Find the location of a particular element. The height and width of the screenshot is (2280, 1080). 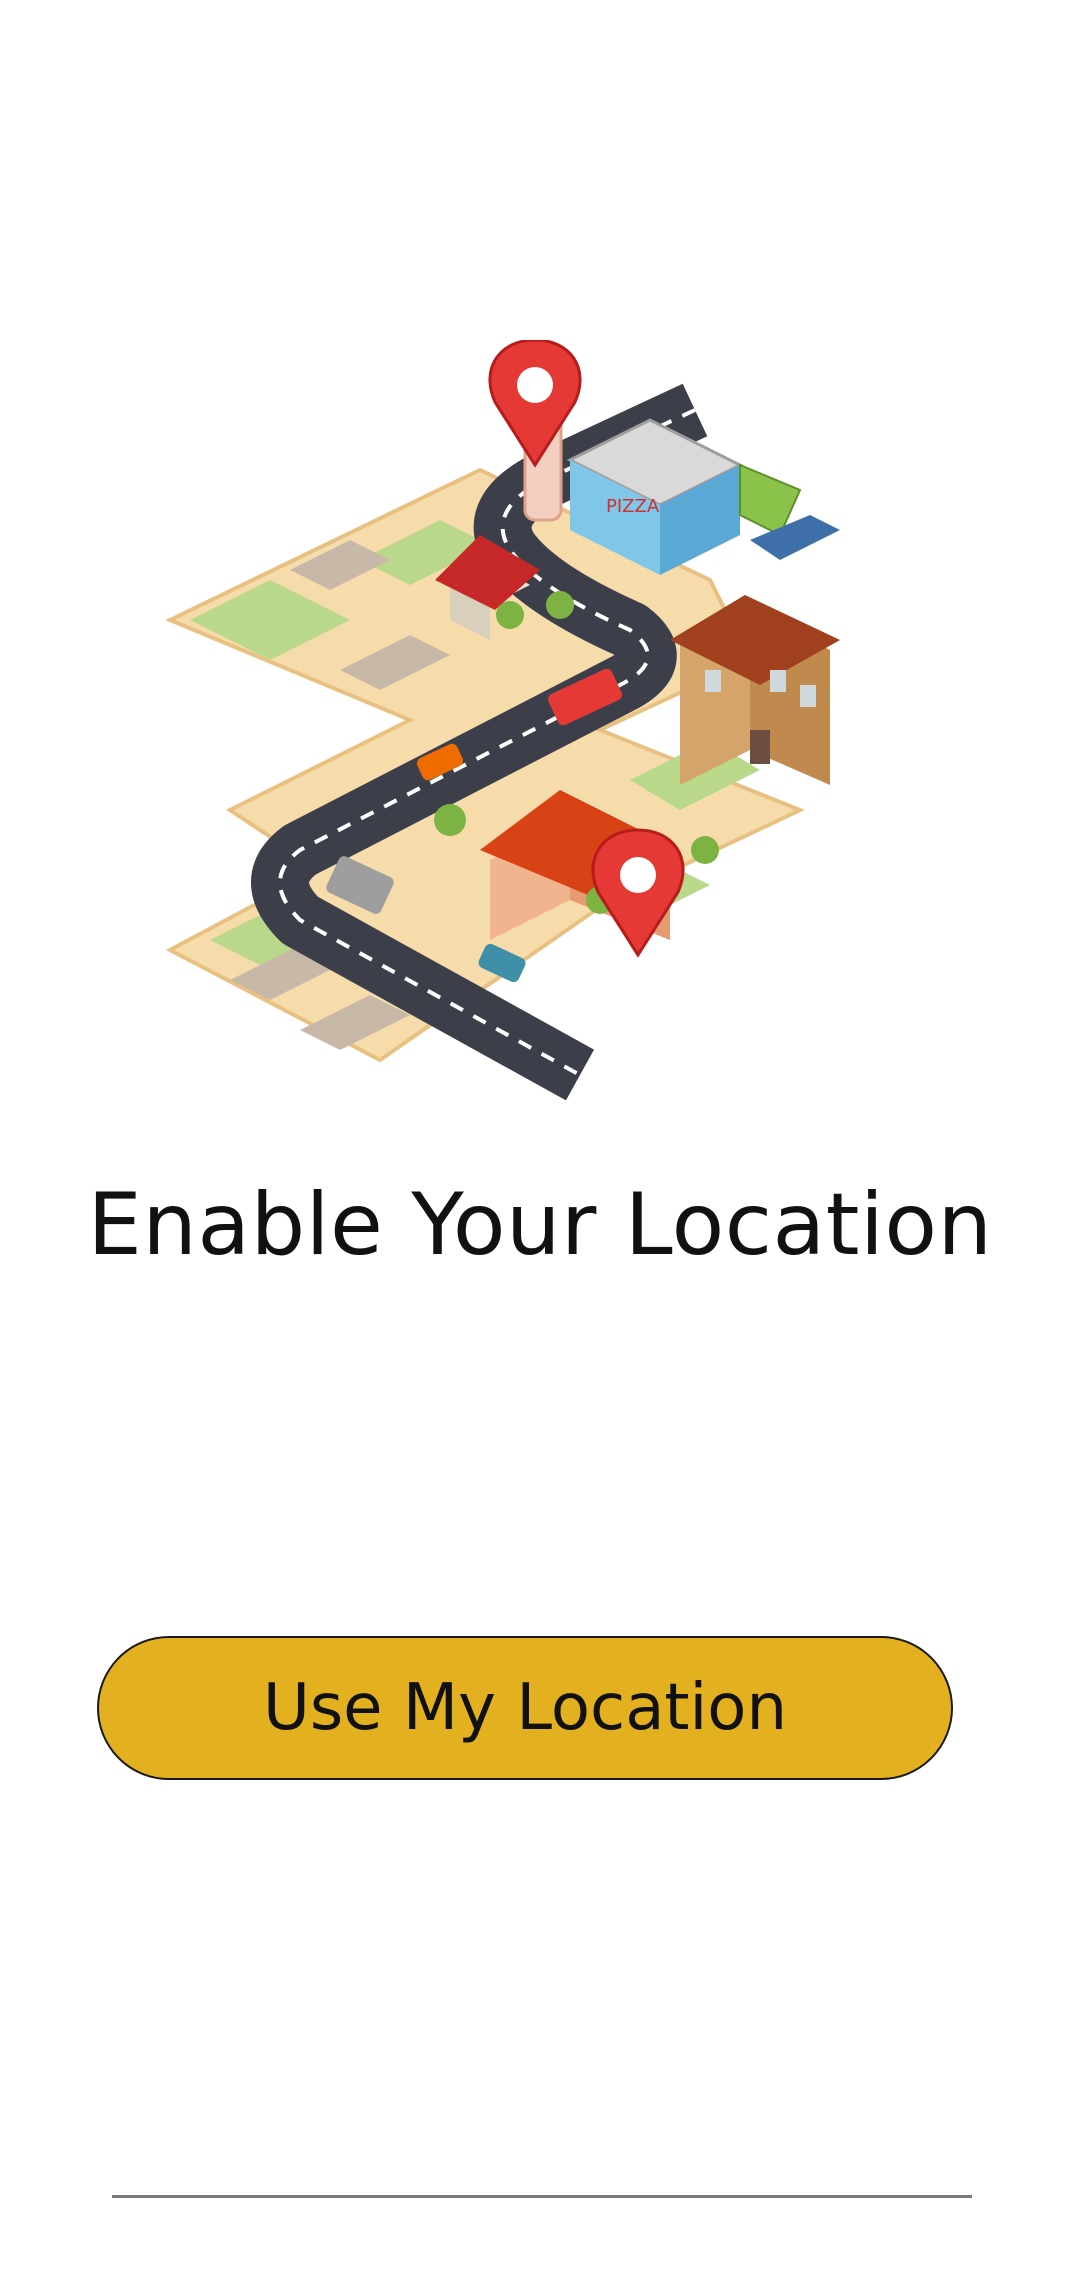

home-indicator is located at coordinates (542, 2196).